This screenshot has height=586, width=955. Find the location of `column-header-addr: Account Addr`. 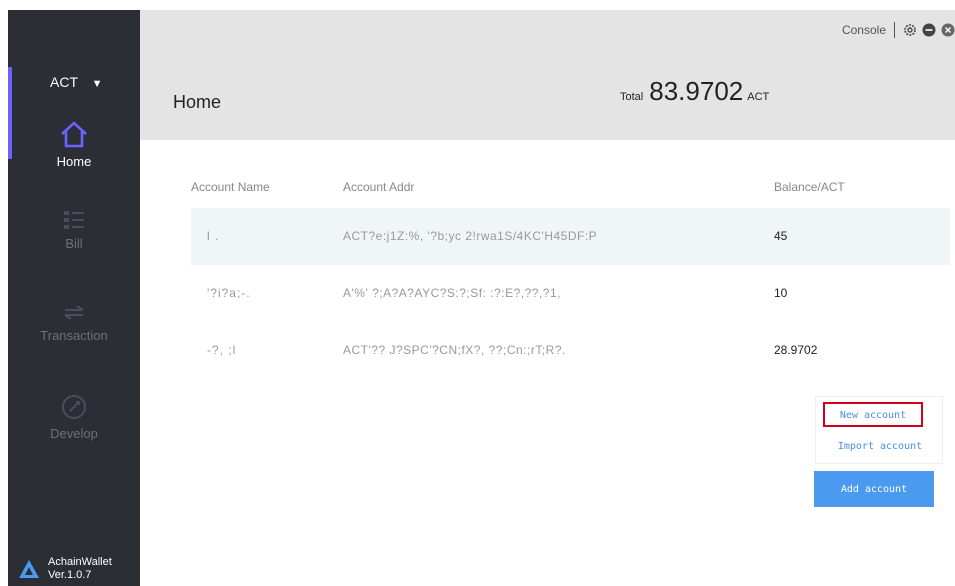

column-header-addr: Account Addr is located at coordinates (379, 187).